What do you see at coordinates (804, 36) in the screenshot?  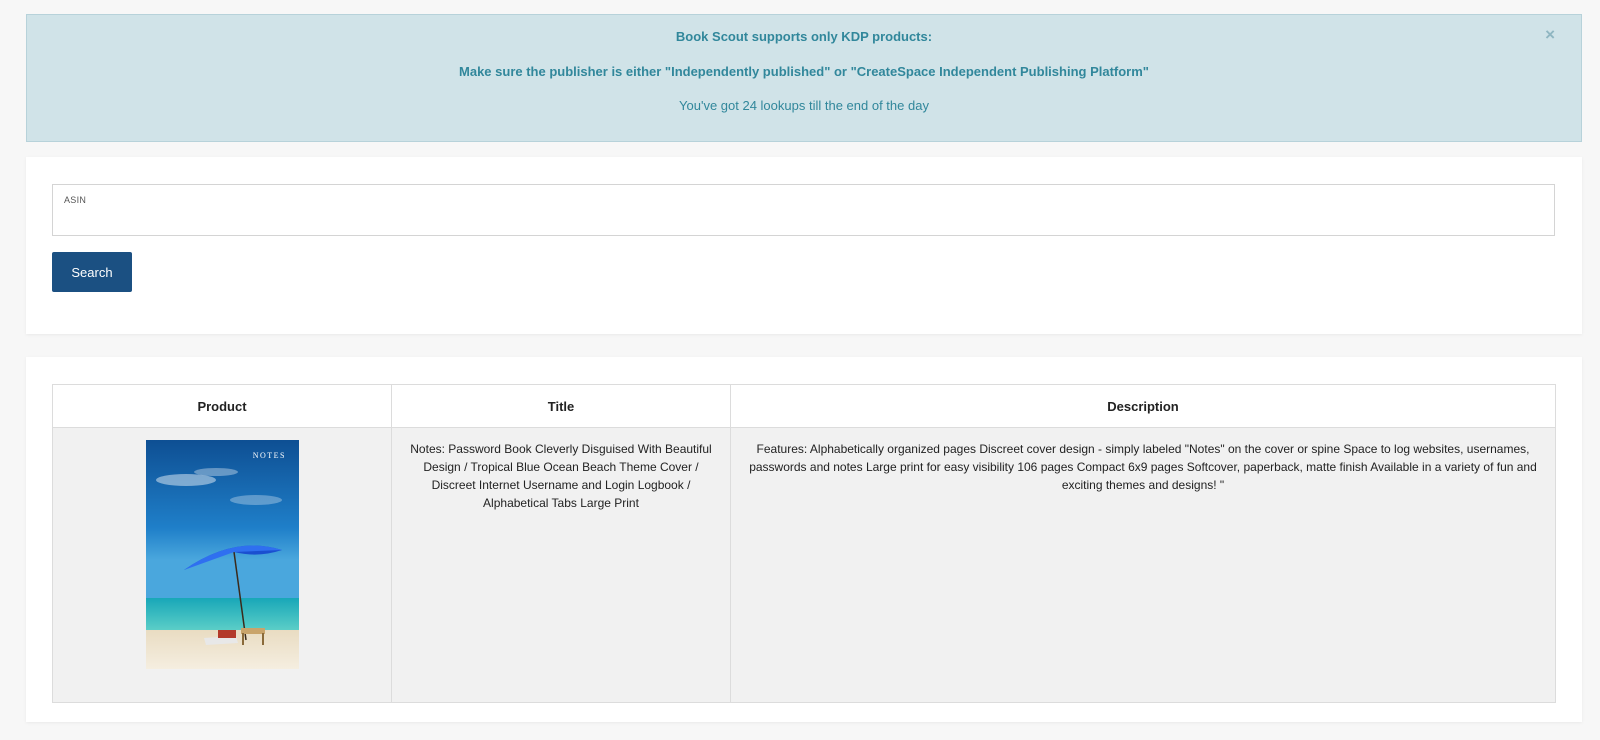 I see `alert-heading: Book Scout supports only KDP products:` at bounding box center [804, 36].